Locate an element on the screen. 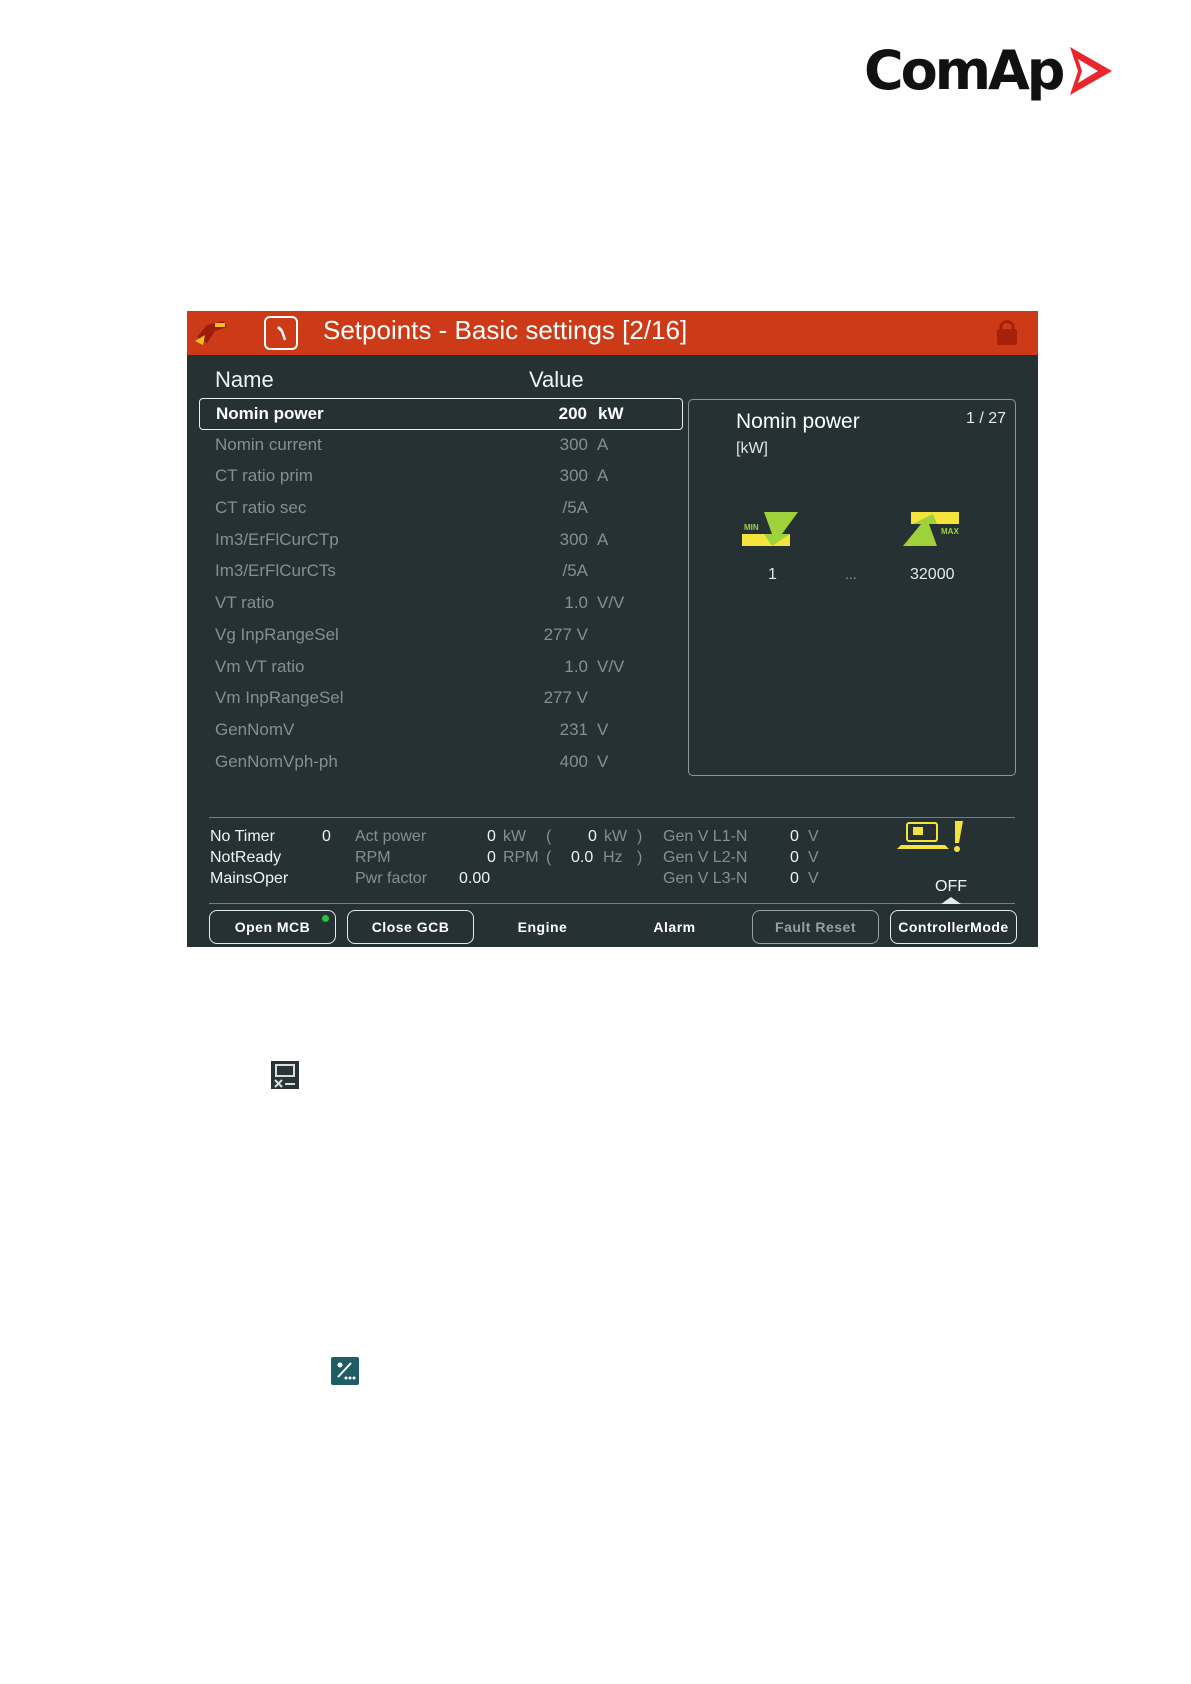 Image resolution: width=1191 pixels, height=1684 pixels. setpoint-value: 277 V is located at coordinates (565, 634).